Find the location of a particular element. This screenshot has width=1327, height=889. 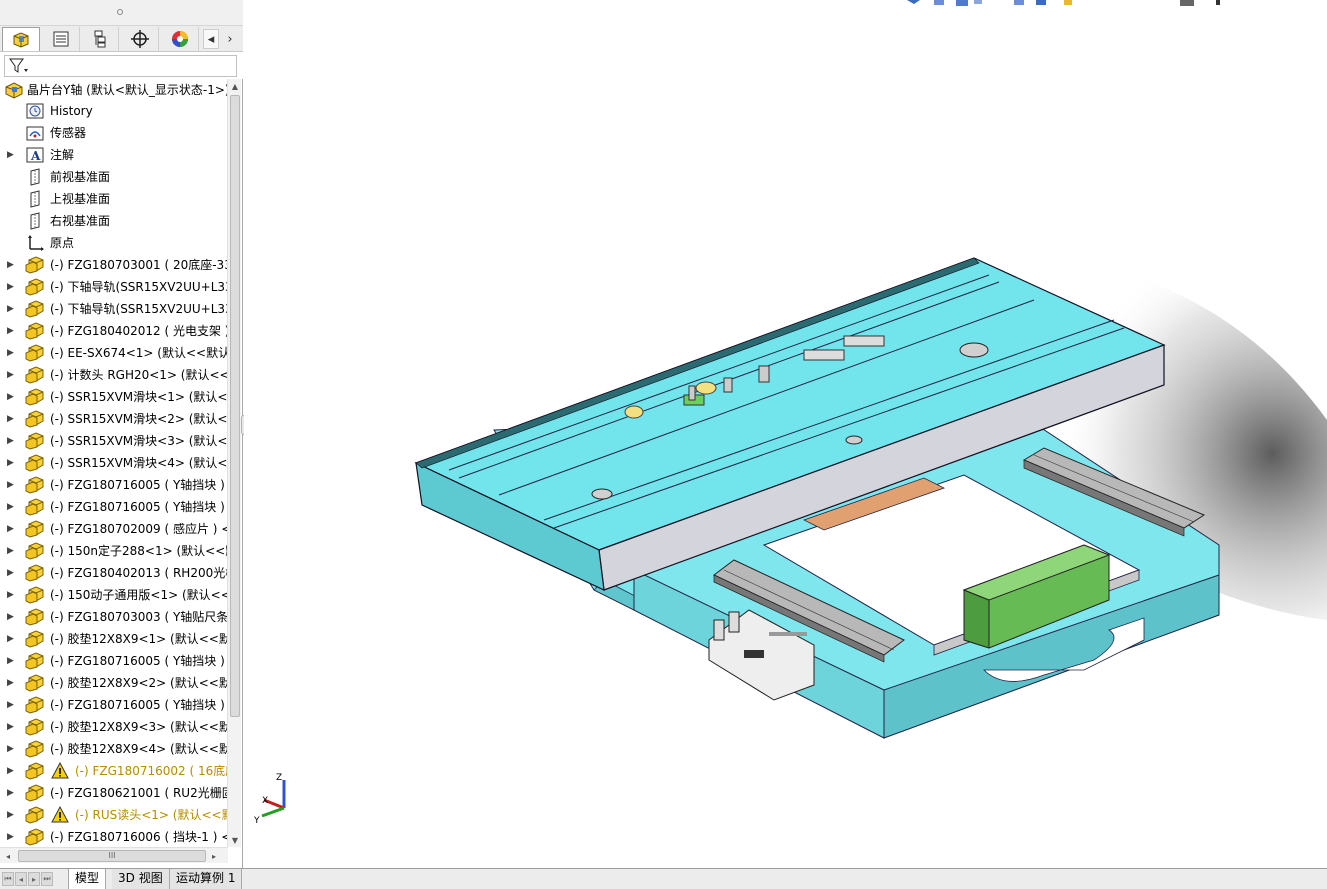

hscroll-thumb: III is located at coordinates (112, 856).